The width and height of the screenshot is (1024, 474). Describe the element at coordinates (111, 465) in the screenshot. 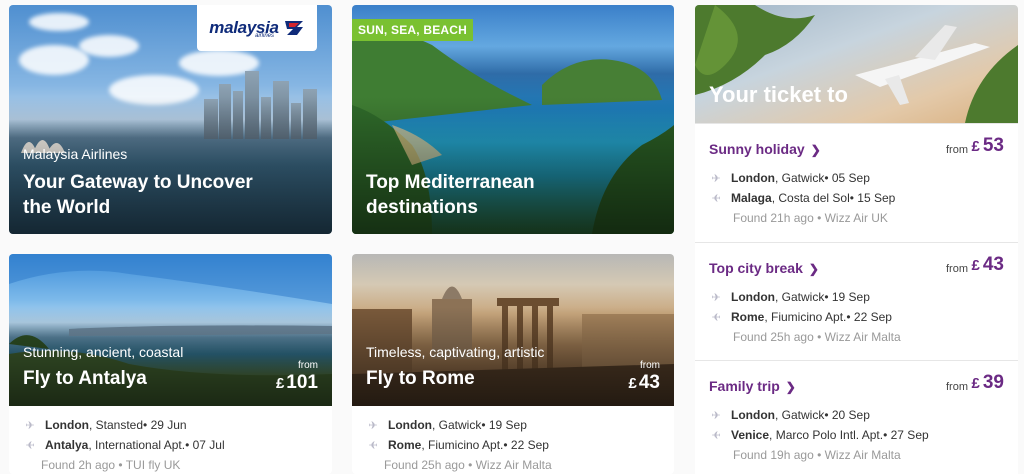

I see `found-info: Found 2h ago • TUI fly UK` at that location.